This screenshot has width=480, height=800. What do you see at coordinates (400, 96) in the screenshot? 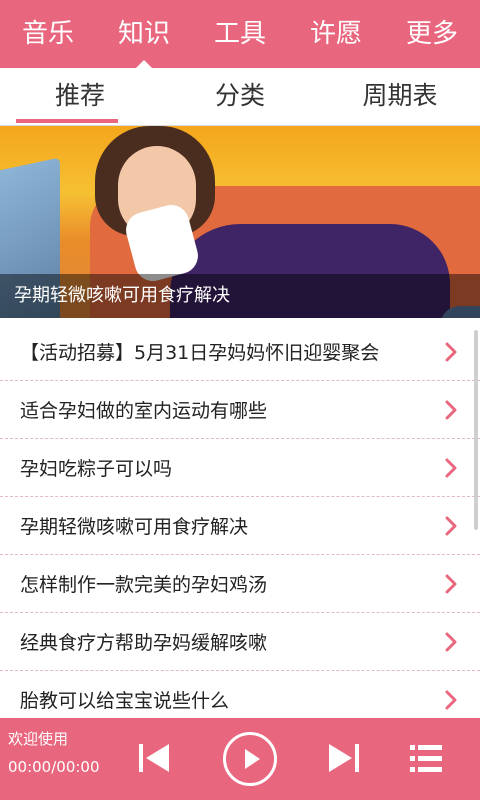
I see `subtab-calendar: 周期表` at bounding box center [400, 96].